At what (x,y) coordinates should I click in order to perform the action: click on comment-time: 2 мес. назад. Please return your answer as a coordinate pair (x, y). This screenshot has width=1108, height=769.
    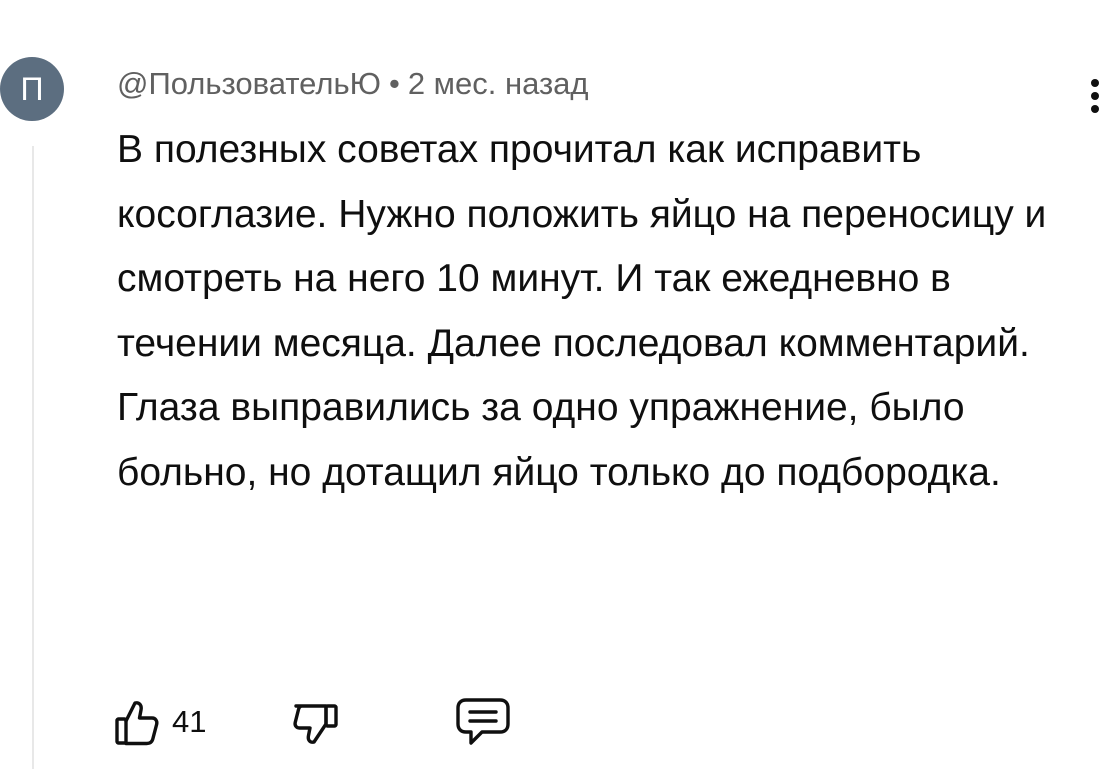
    Looking at the image, I should click on (498, 84).